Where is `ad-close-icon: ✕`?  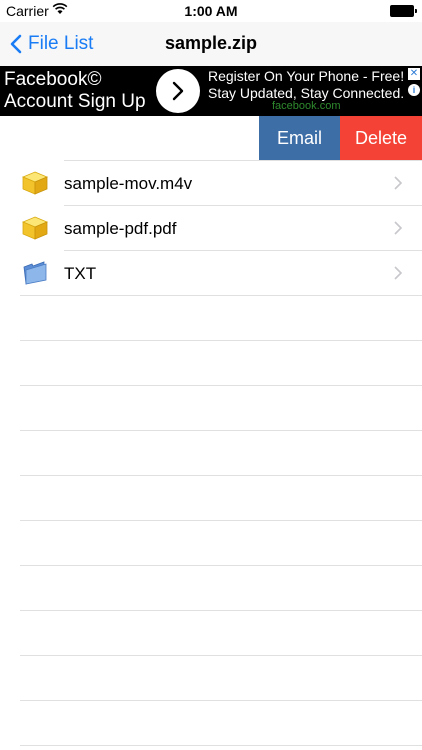
ad-close-icon: ✕ is located at coordinates (414, 74).